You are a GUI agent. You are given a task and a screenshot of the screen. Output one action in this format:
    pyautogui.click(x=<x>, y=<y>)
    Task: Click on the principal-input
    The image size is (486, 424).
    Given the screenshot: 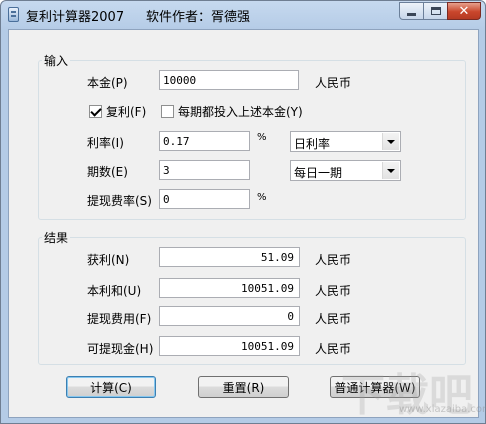 What is the action you would take?
    pyautogui.click(x=229, y=80)
    